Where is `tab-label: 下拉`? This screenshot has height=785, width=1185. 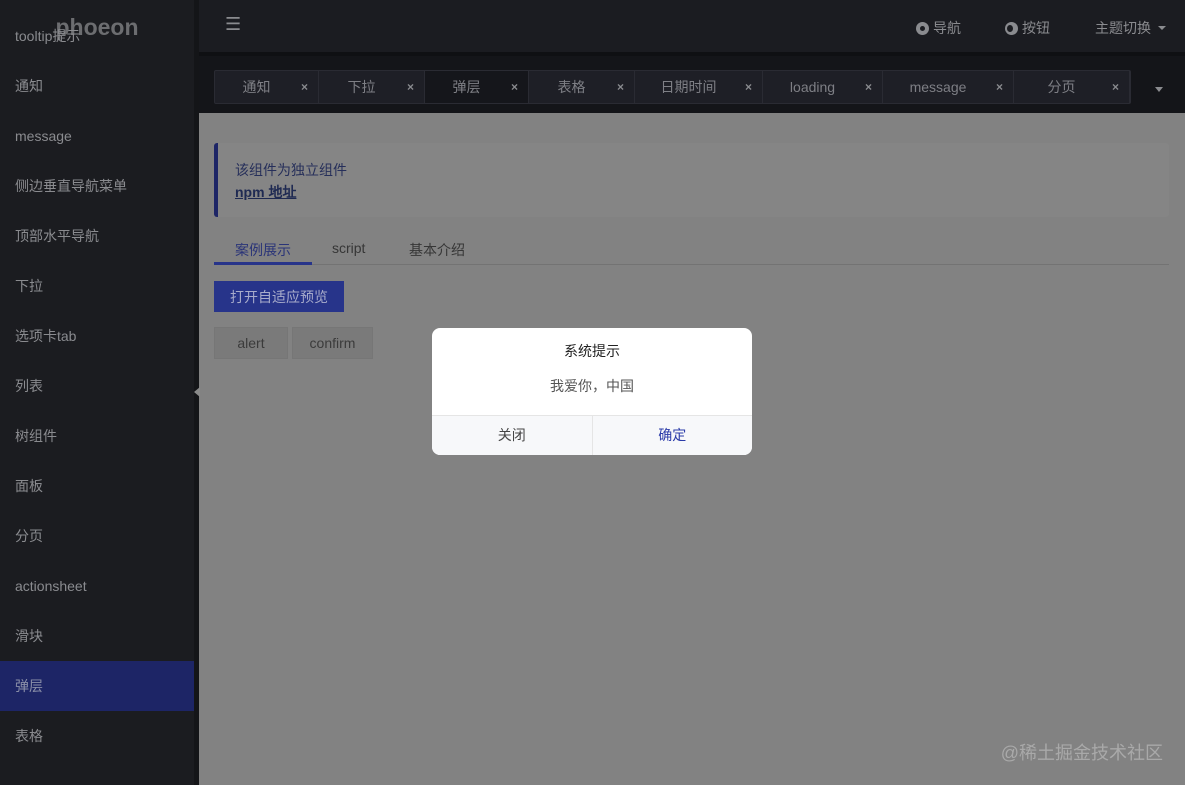
tab-label: 下拉 is located at coordinates (361, 87).